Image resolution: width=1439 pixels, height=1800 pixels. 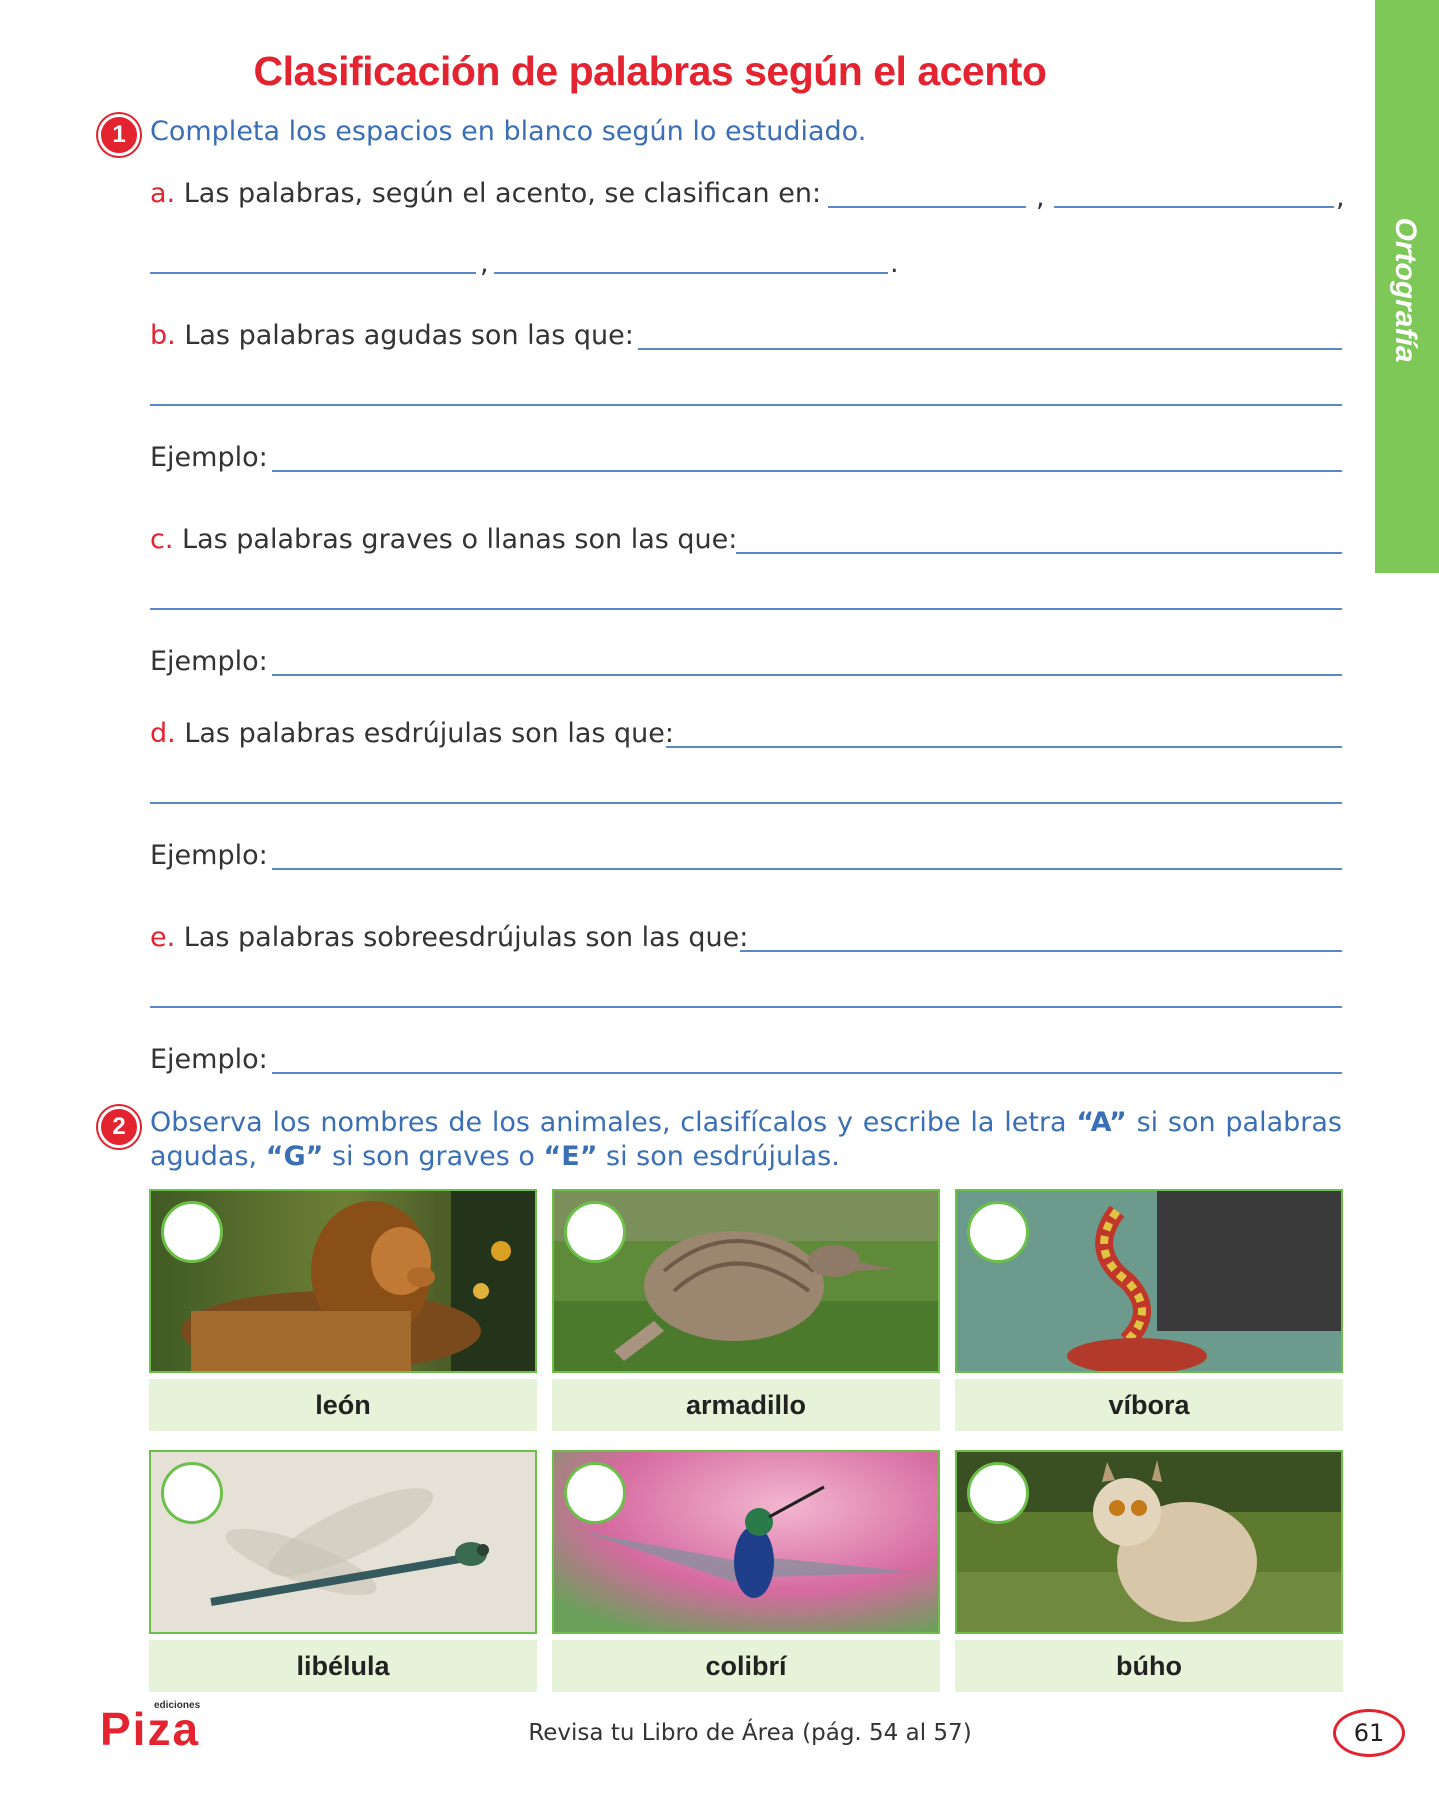 I want to click on letter-e-marker: “E”, so click(x=570, y=1156).